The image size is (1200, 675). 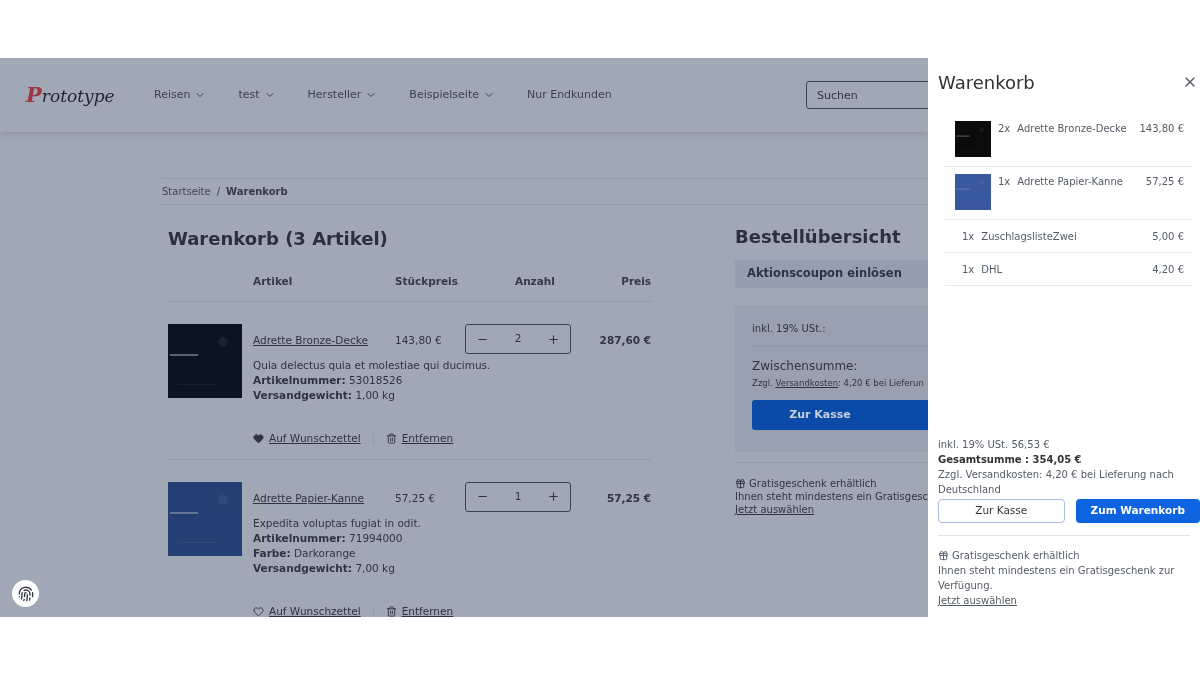 I want to click on quantity-value: 2, so click(x=518, y=339).